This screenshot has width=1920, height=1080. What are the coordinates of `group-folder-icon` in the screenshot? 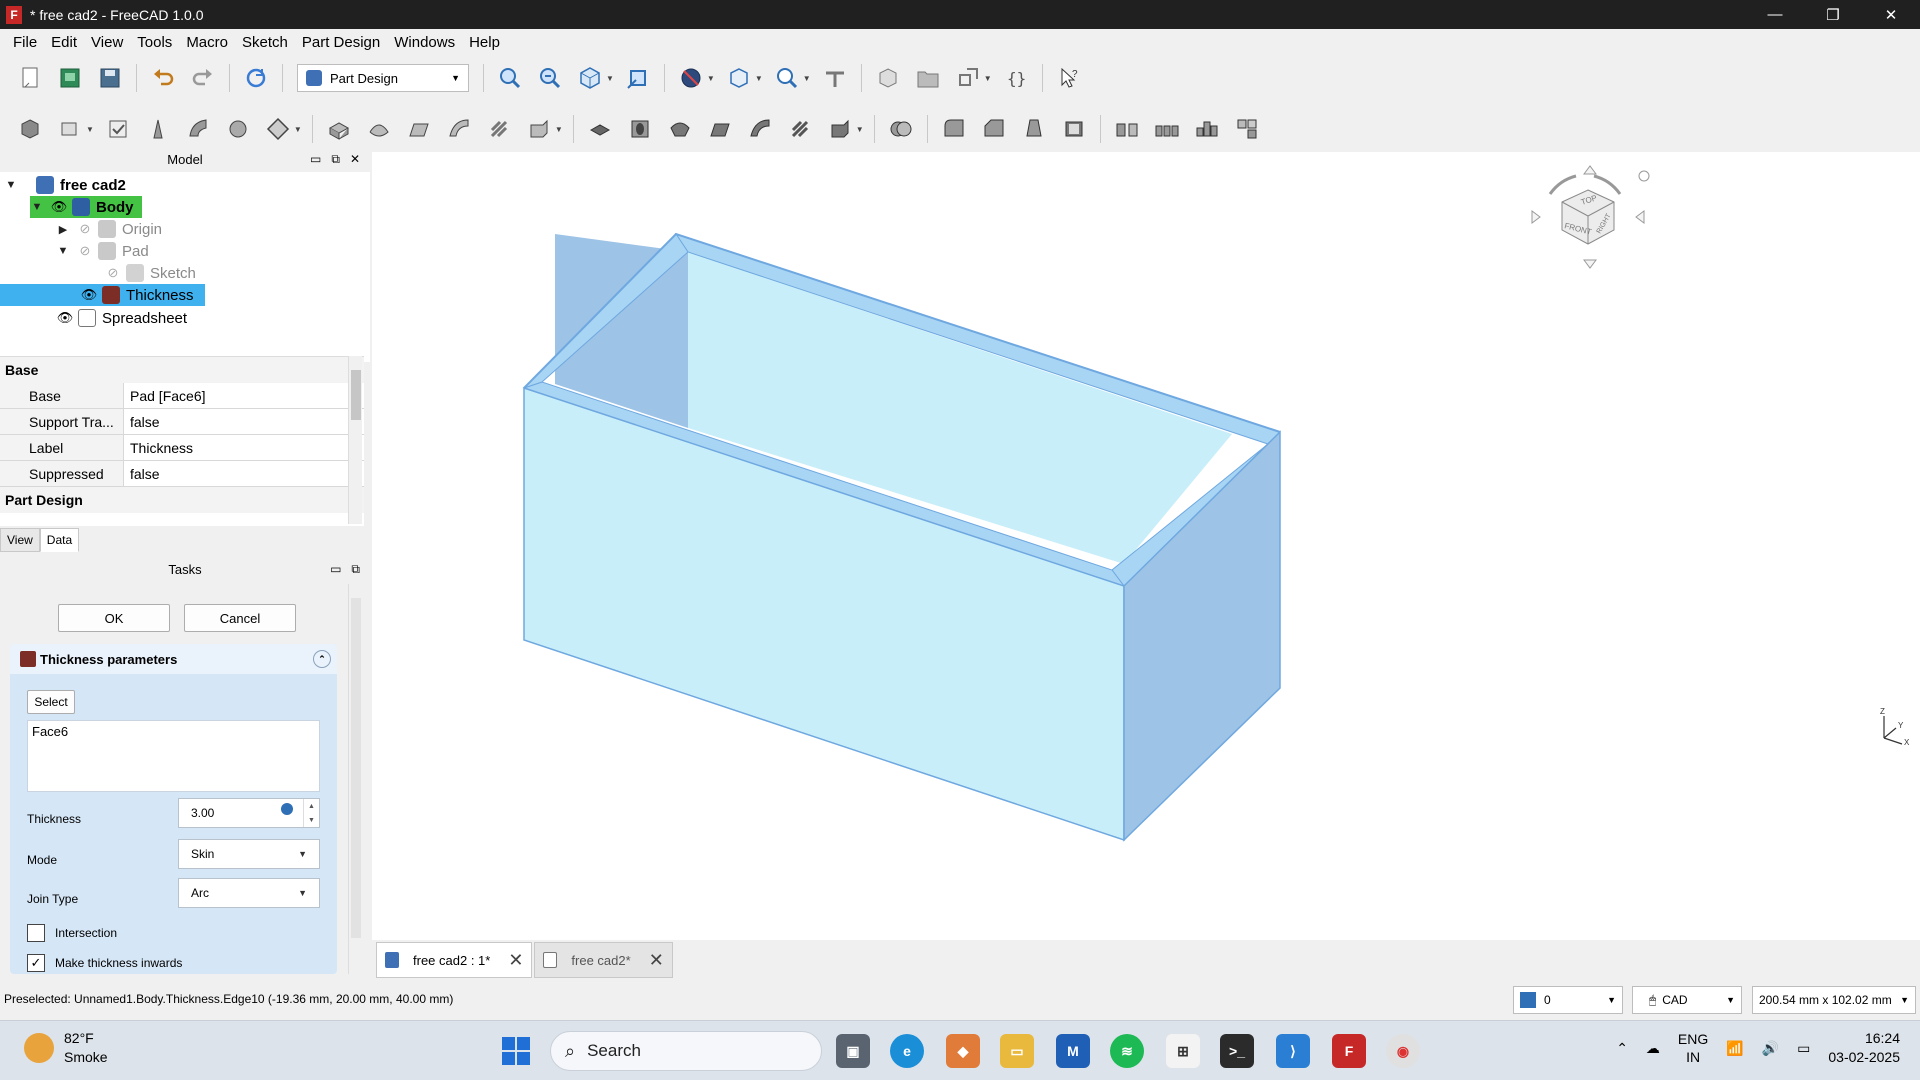 It's located at (928, 78).